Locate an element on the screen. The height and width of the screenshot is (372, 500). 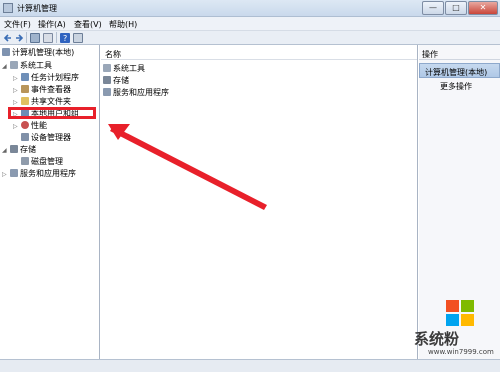
watermark-url: www.win7999.com is located at coordinates (461, 352).